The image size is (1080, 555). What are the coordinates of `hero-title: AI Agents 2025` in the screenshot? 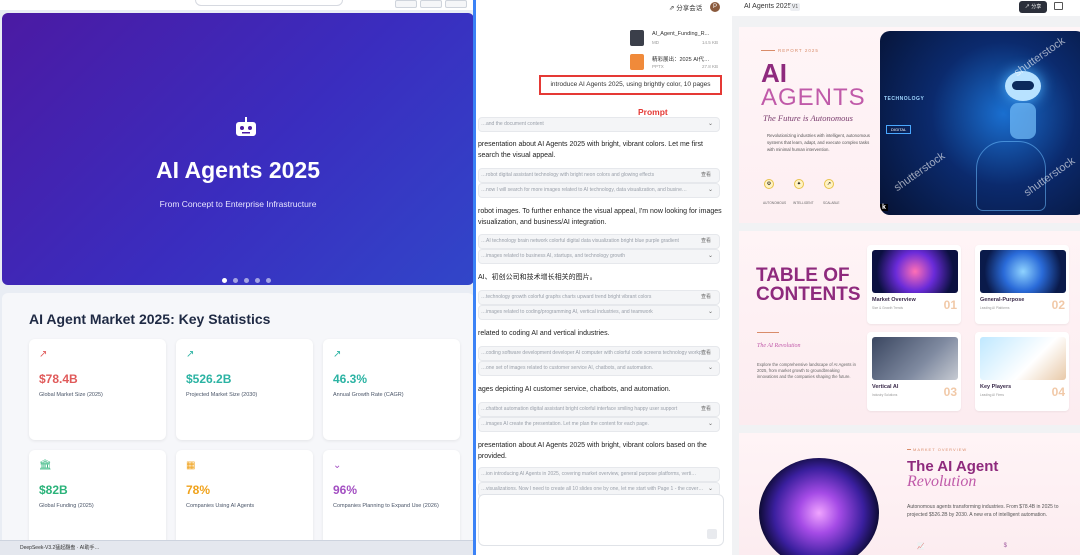 It's located at (238, 170).